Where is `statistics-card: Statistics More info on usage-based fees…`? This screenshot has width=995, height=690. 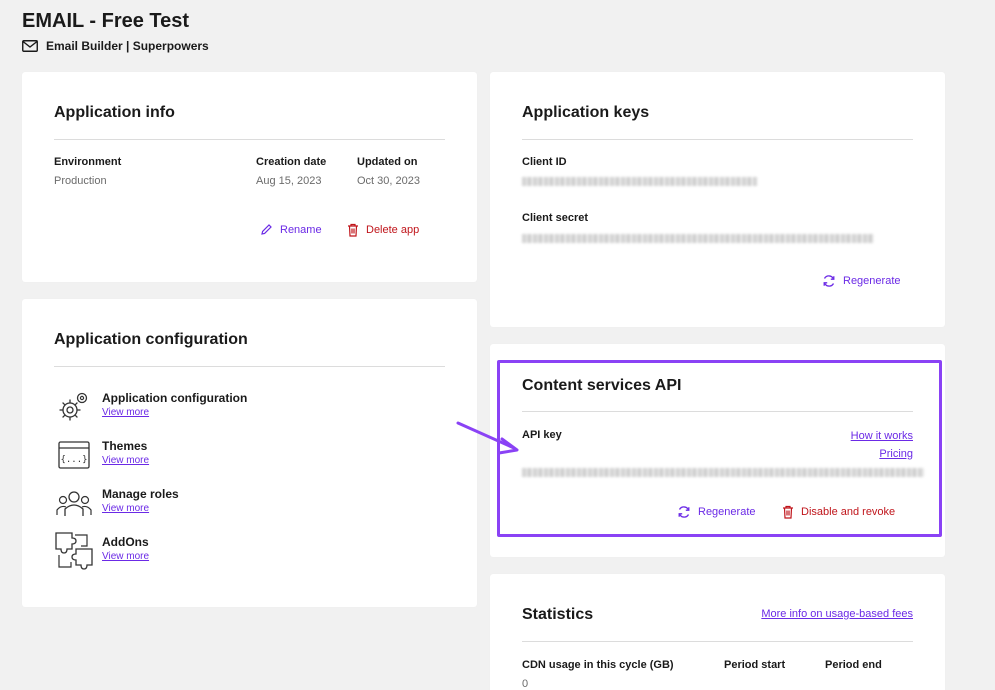
statistics-card: Statistics More info on usage-based fees… is located at coordinates (717, 632).